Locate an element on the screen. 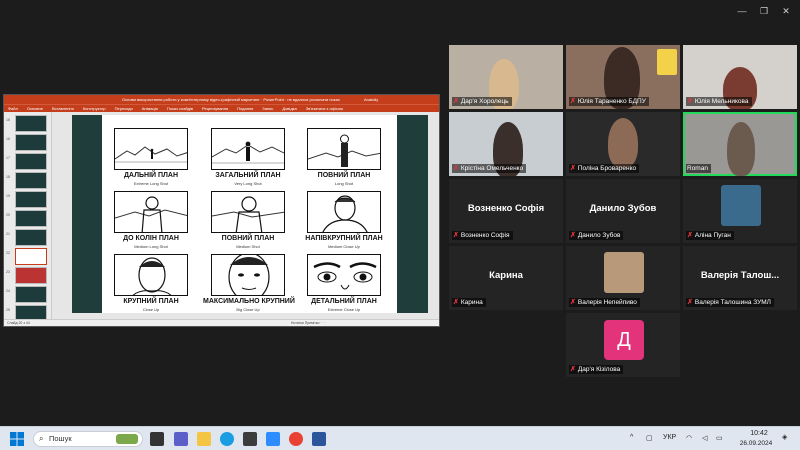  participant-tile: ✗ Крістіна Омельченко is located at coordinates (506, 144).